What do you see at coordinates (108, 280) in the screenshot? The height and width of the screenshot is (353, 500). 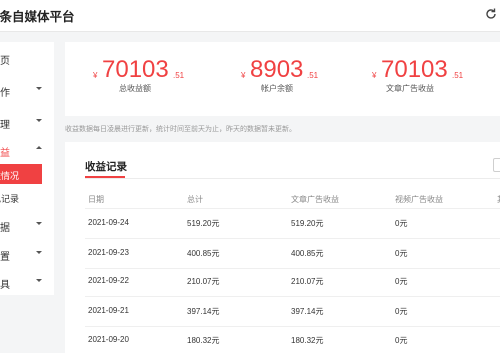 I see `cell-date: 2021-09-22` at bounding box center [108, 280].